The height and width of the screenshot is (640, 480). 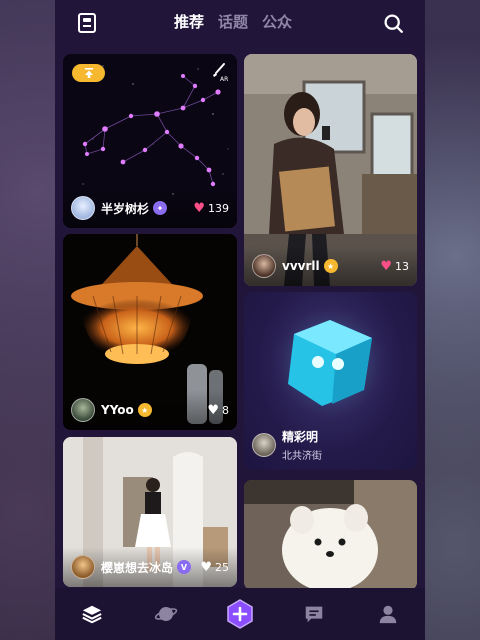 What do you see at coordinates (189, 22) in the screenshot?
I see `tab-recommend: 推荐` at bounding box center [189, 22].